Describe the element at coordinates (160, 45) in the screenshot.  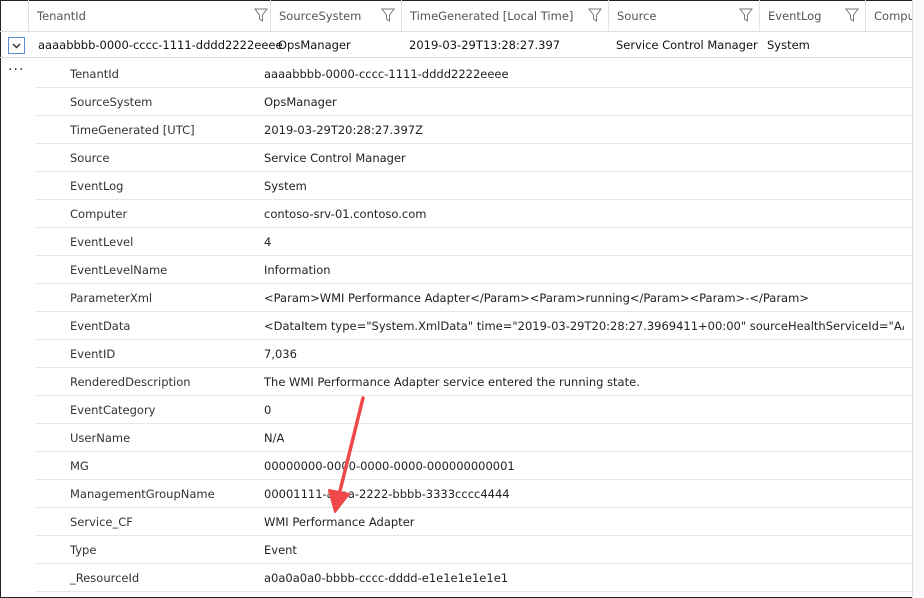
I see `cell-tenantid: aaaabbbb-0000-cccc-1111-dddd2222eeee` at that location.